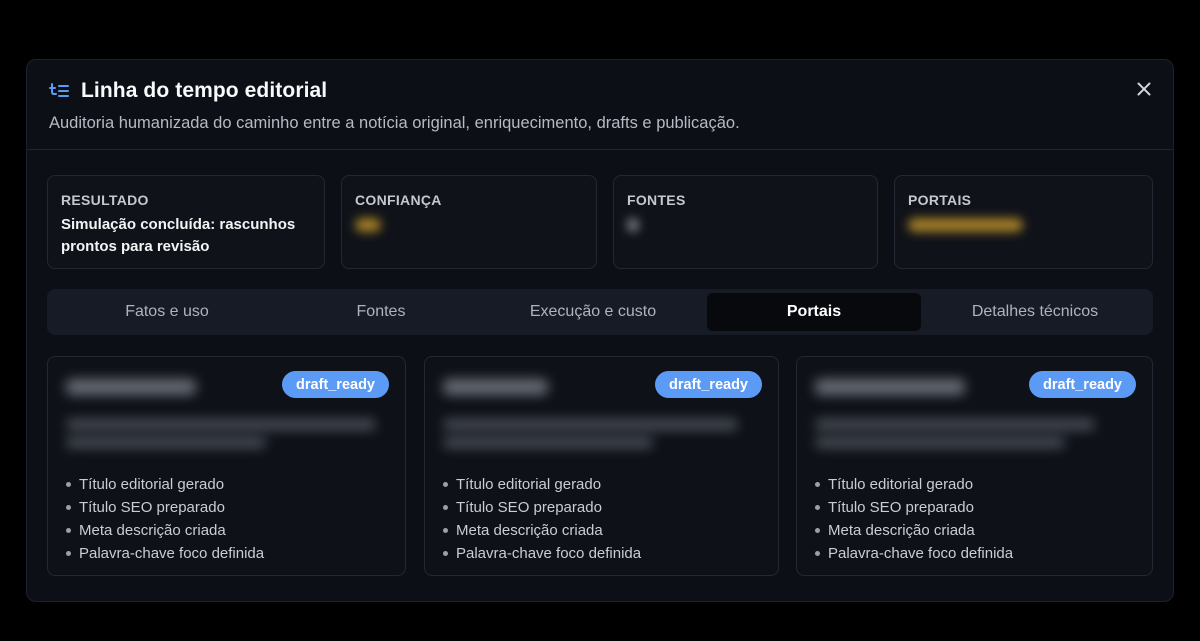 This screenshot has height=641, width=1200. I want to click on stat-label: FONTES, so click(656, 200).